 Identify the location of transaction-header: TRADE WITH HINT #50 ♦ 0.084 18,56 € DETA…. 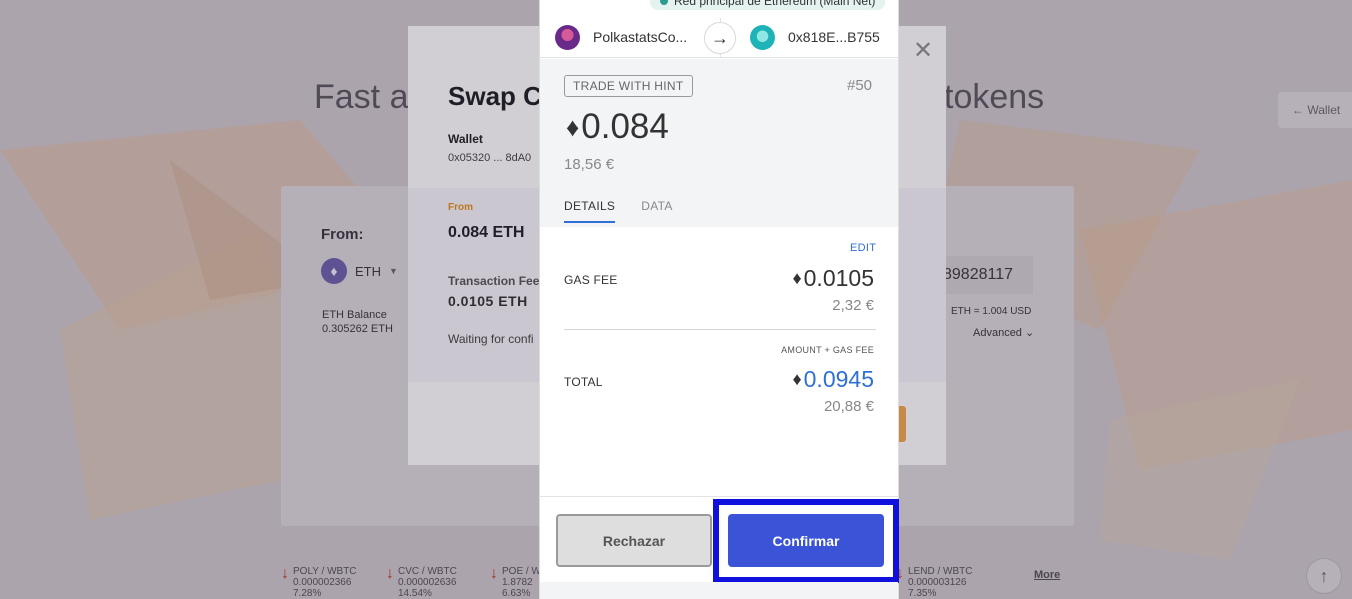
(719, 143).